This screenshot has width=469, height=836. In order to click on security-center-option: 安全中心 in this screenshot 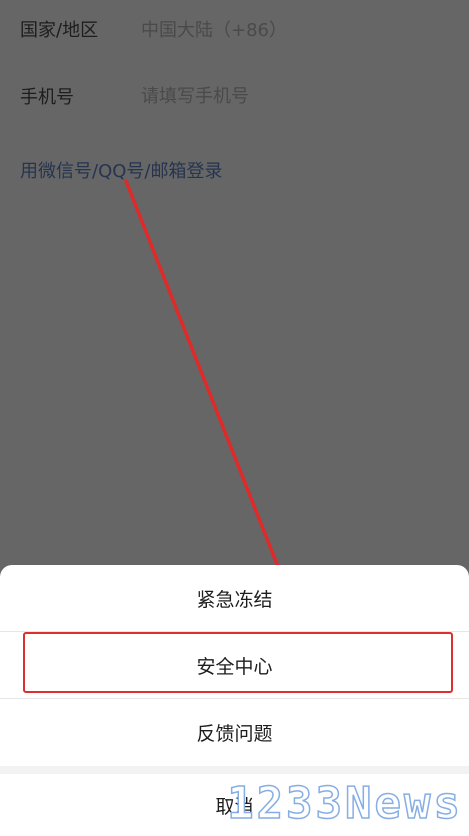, I will do `click(234, 665)`.